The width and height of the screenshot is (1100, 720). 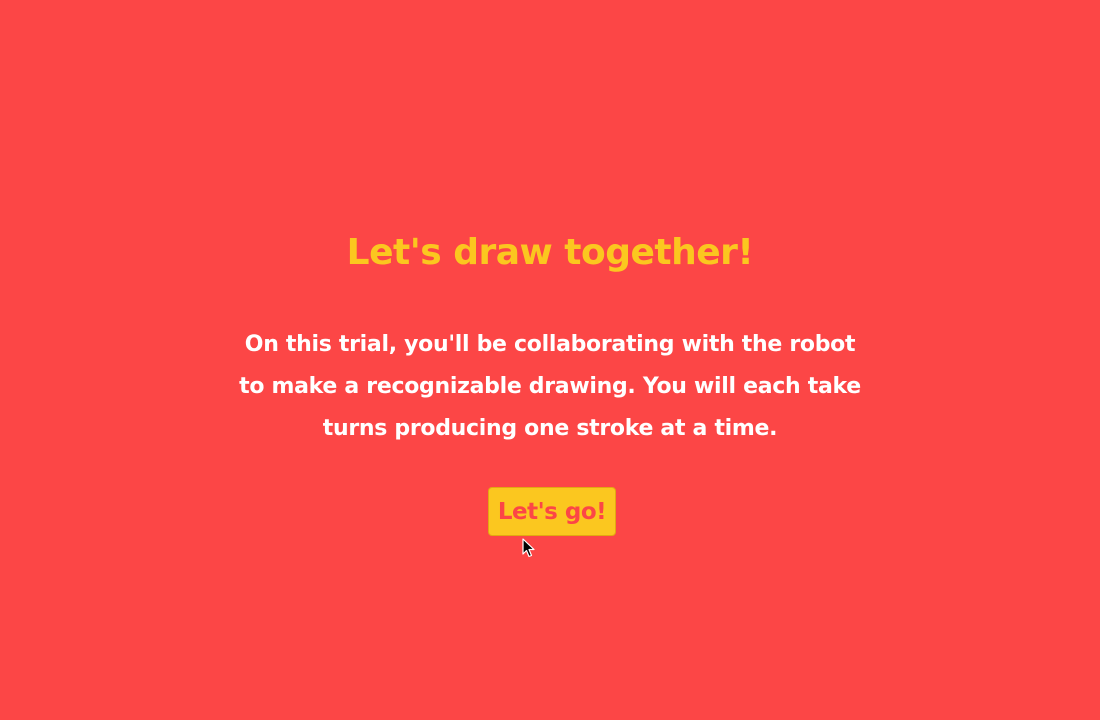 I want to click on lets-go-button: Let's go!, so click(x=552, y=511).